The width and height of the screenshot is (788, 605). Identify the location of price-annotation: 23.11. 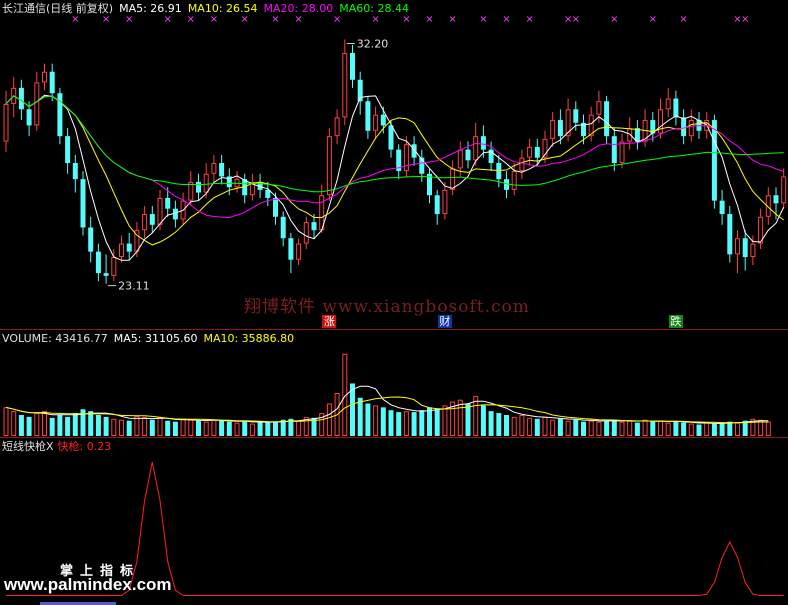
(134, 286).